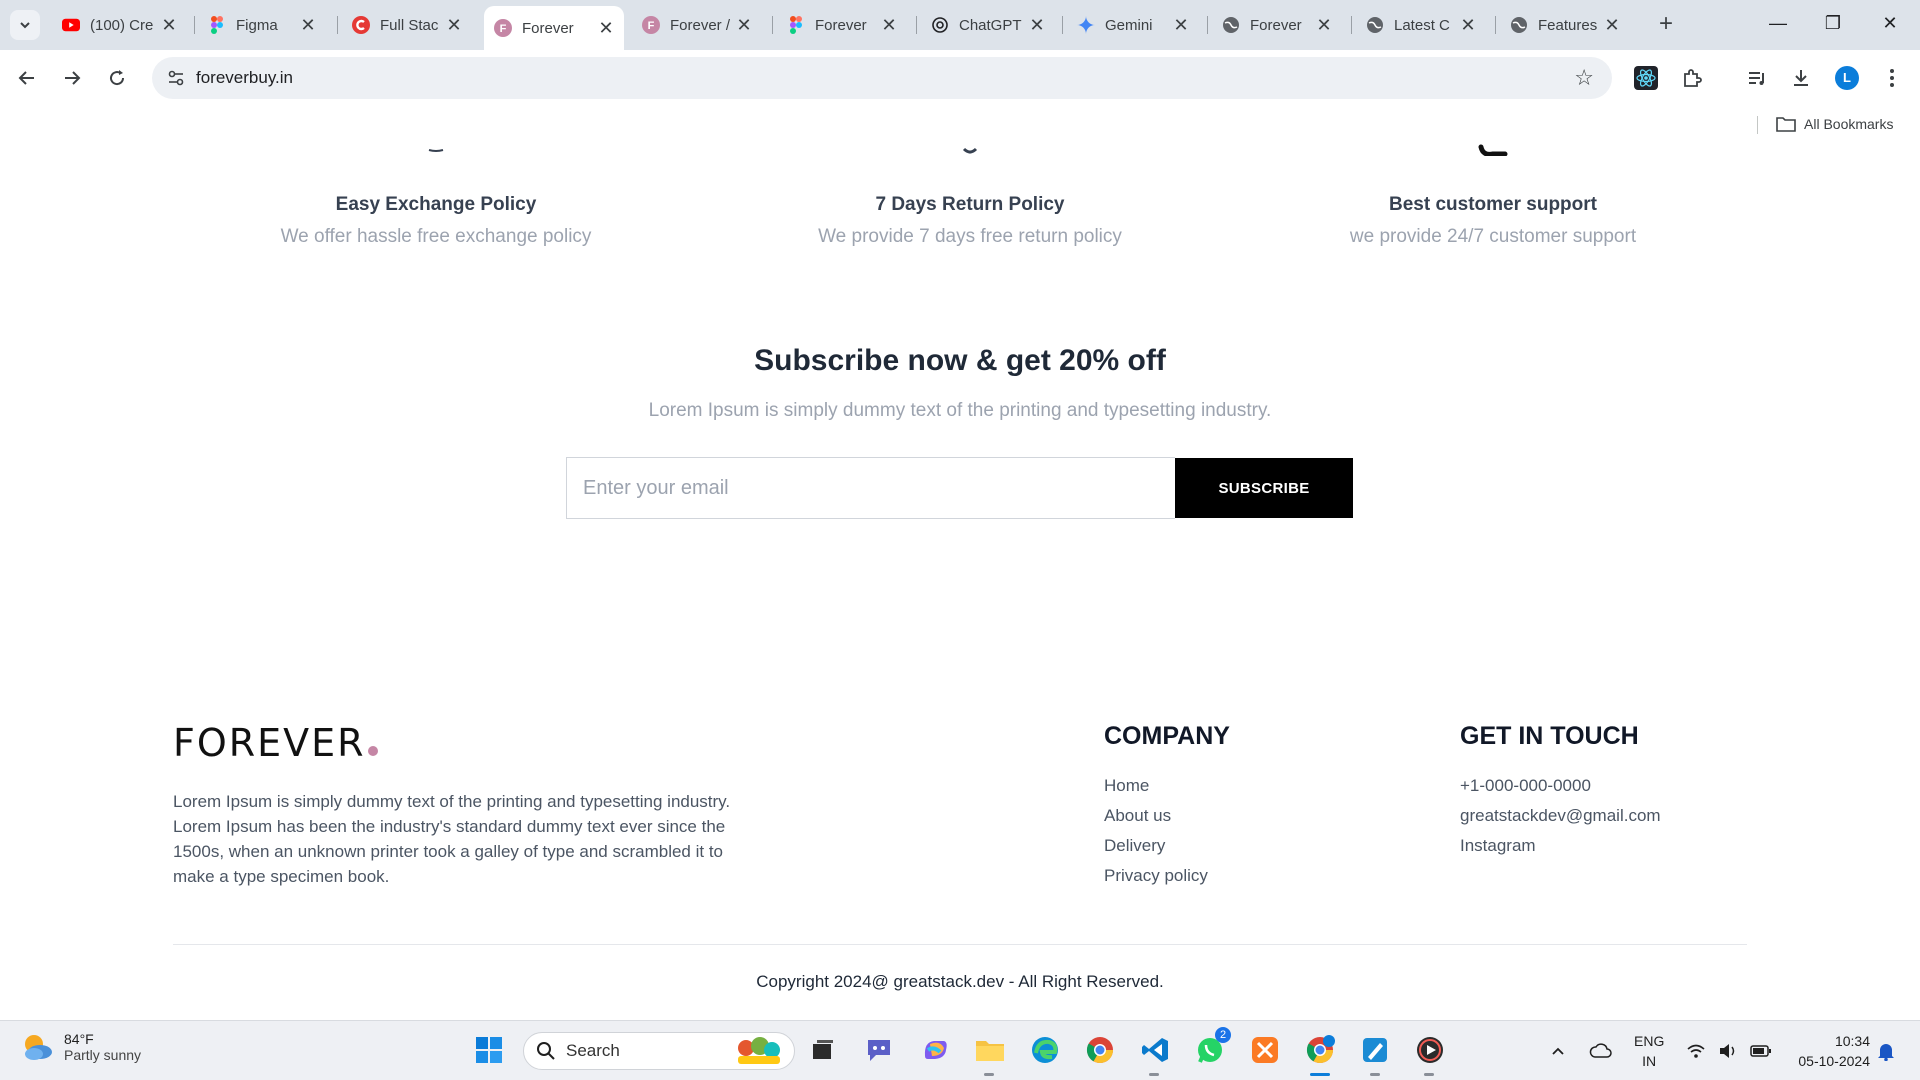 The width and height of the screenshot is (1920, 1080). Describe the element at coordinates (870, 488) in the screenshot. I see `email-input: Enter your email` at that location.